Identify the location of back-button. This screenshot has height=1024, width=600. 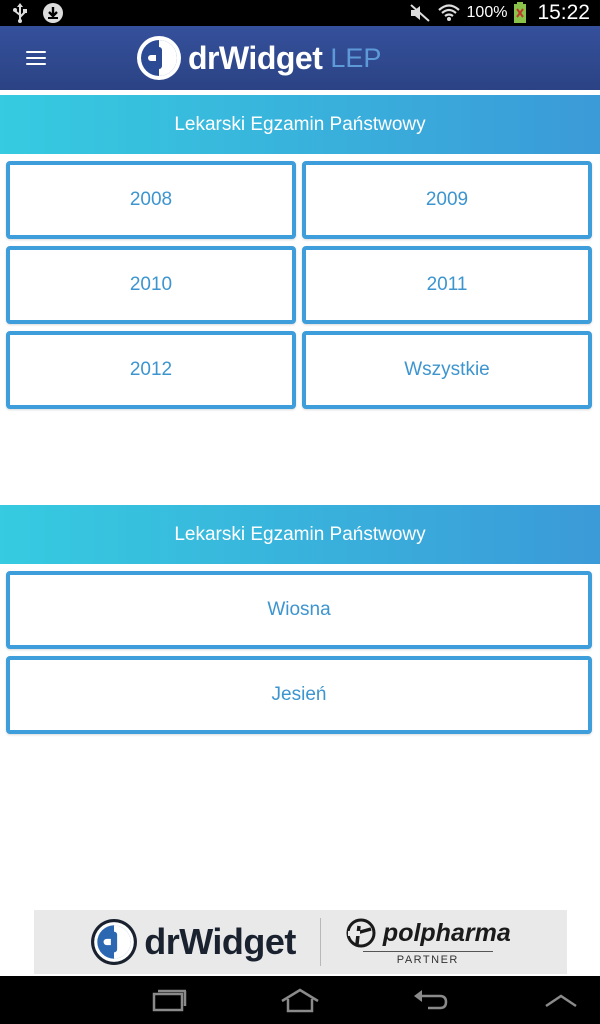
(430, 1000).